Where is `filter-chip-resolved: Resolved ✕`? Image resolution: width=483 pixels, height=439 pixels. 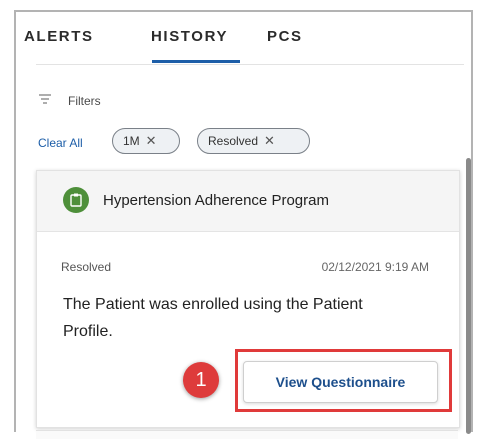 filter-chip-resolved: Resolved ✕ is located at coordinates (253, 141).